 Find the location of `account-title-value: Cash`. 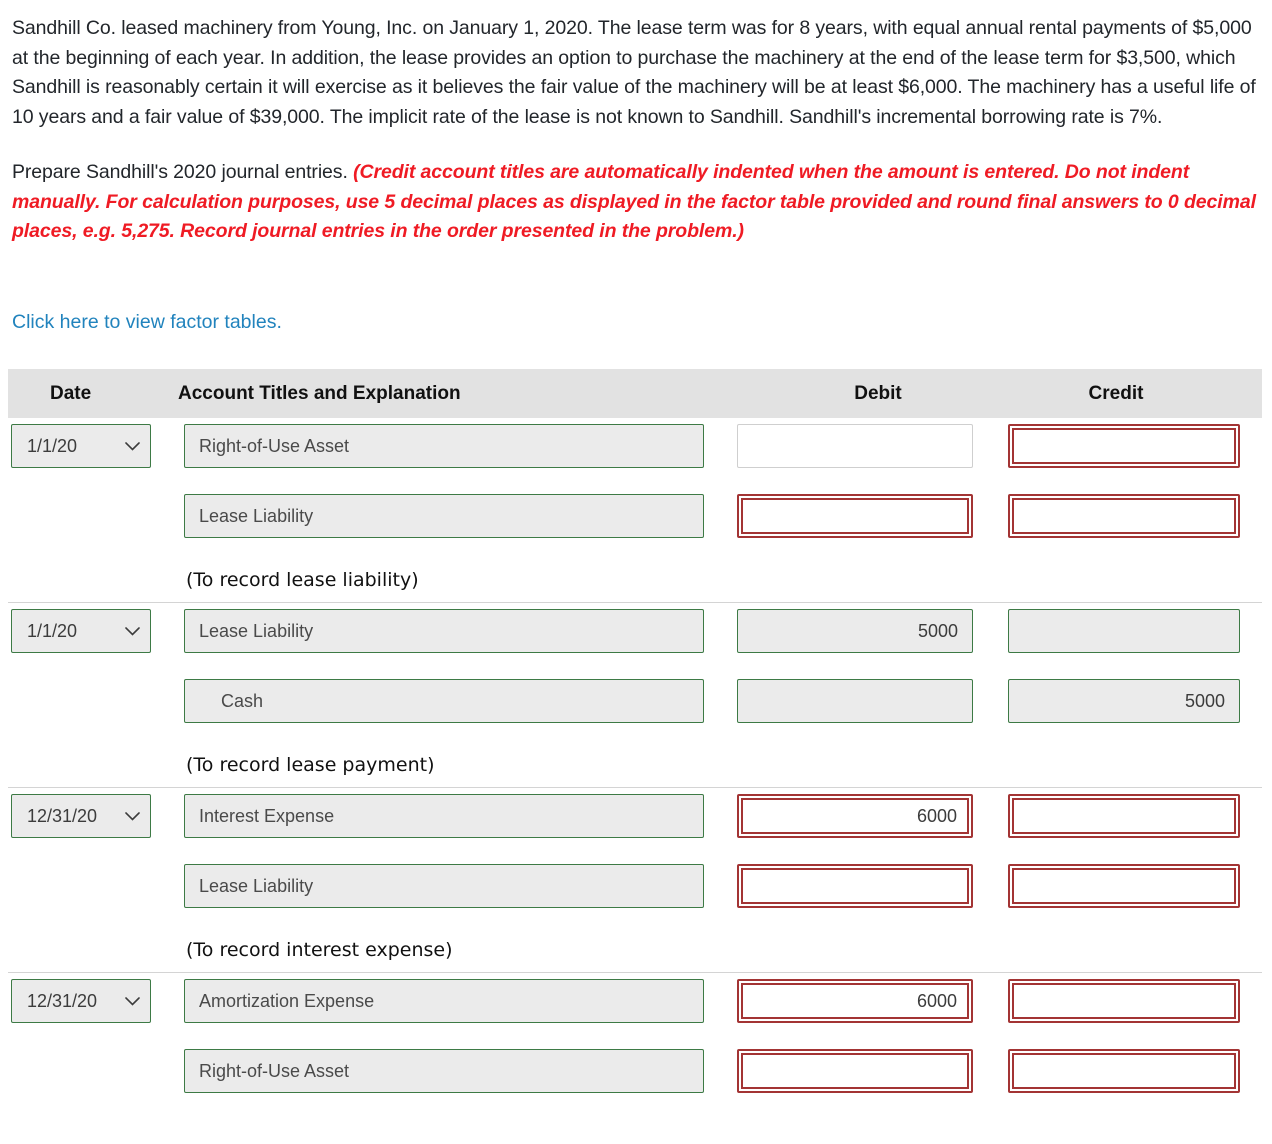

account-title-value: Cash is located at coordinates (242, 700).